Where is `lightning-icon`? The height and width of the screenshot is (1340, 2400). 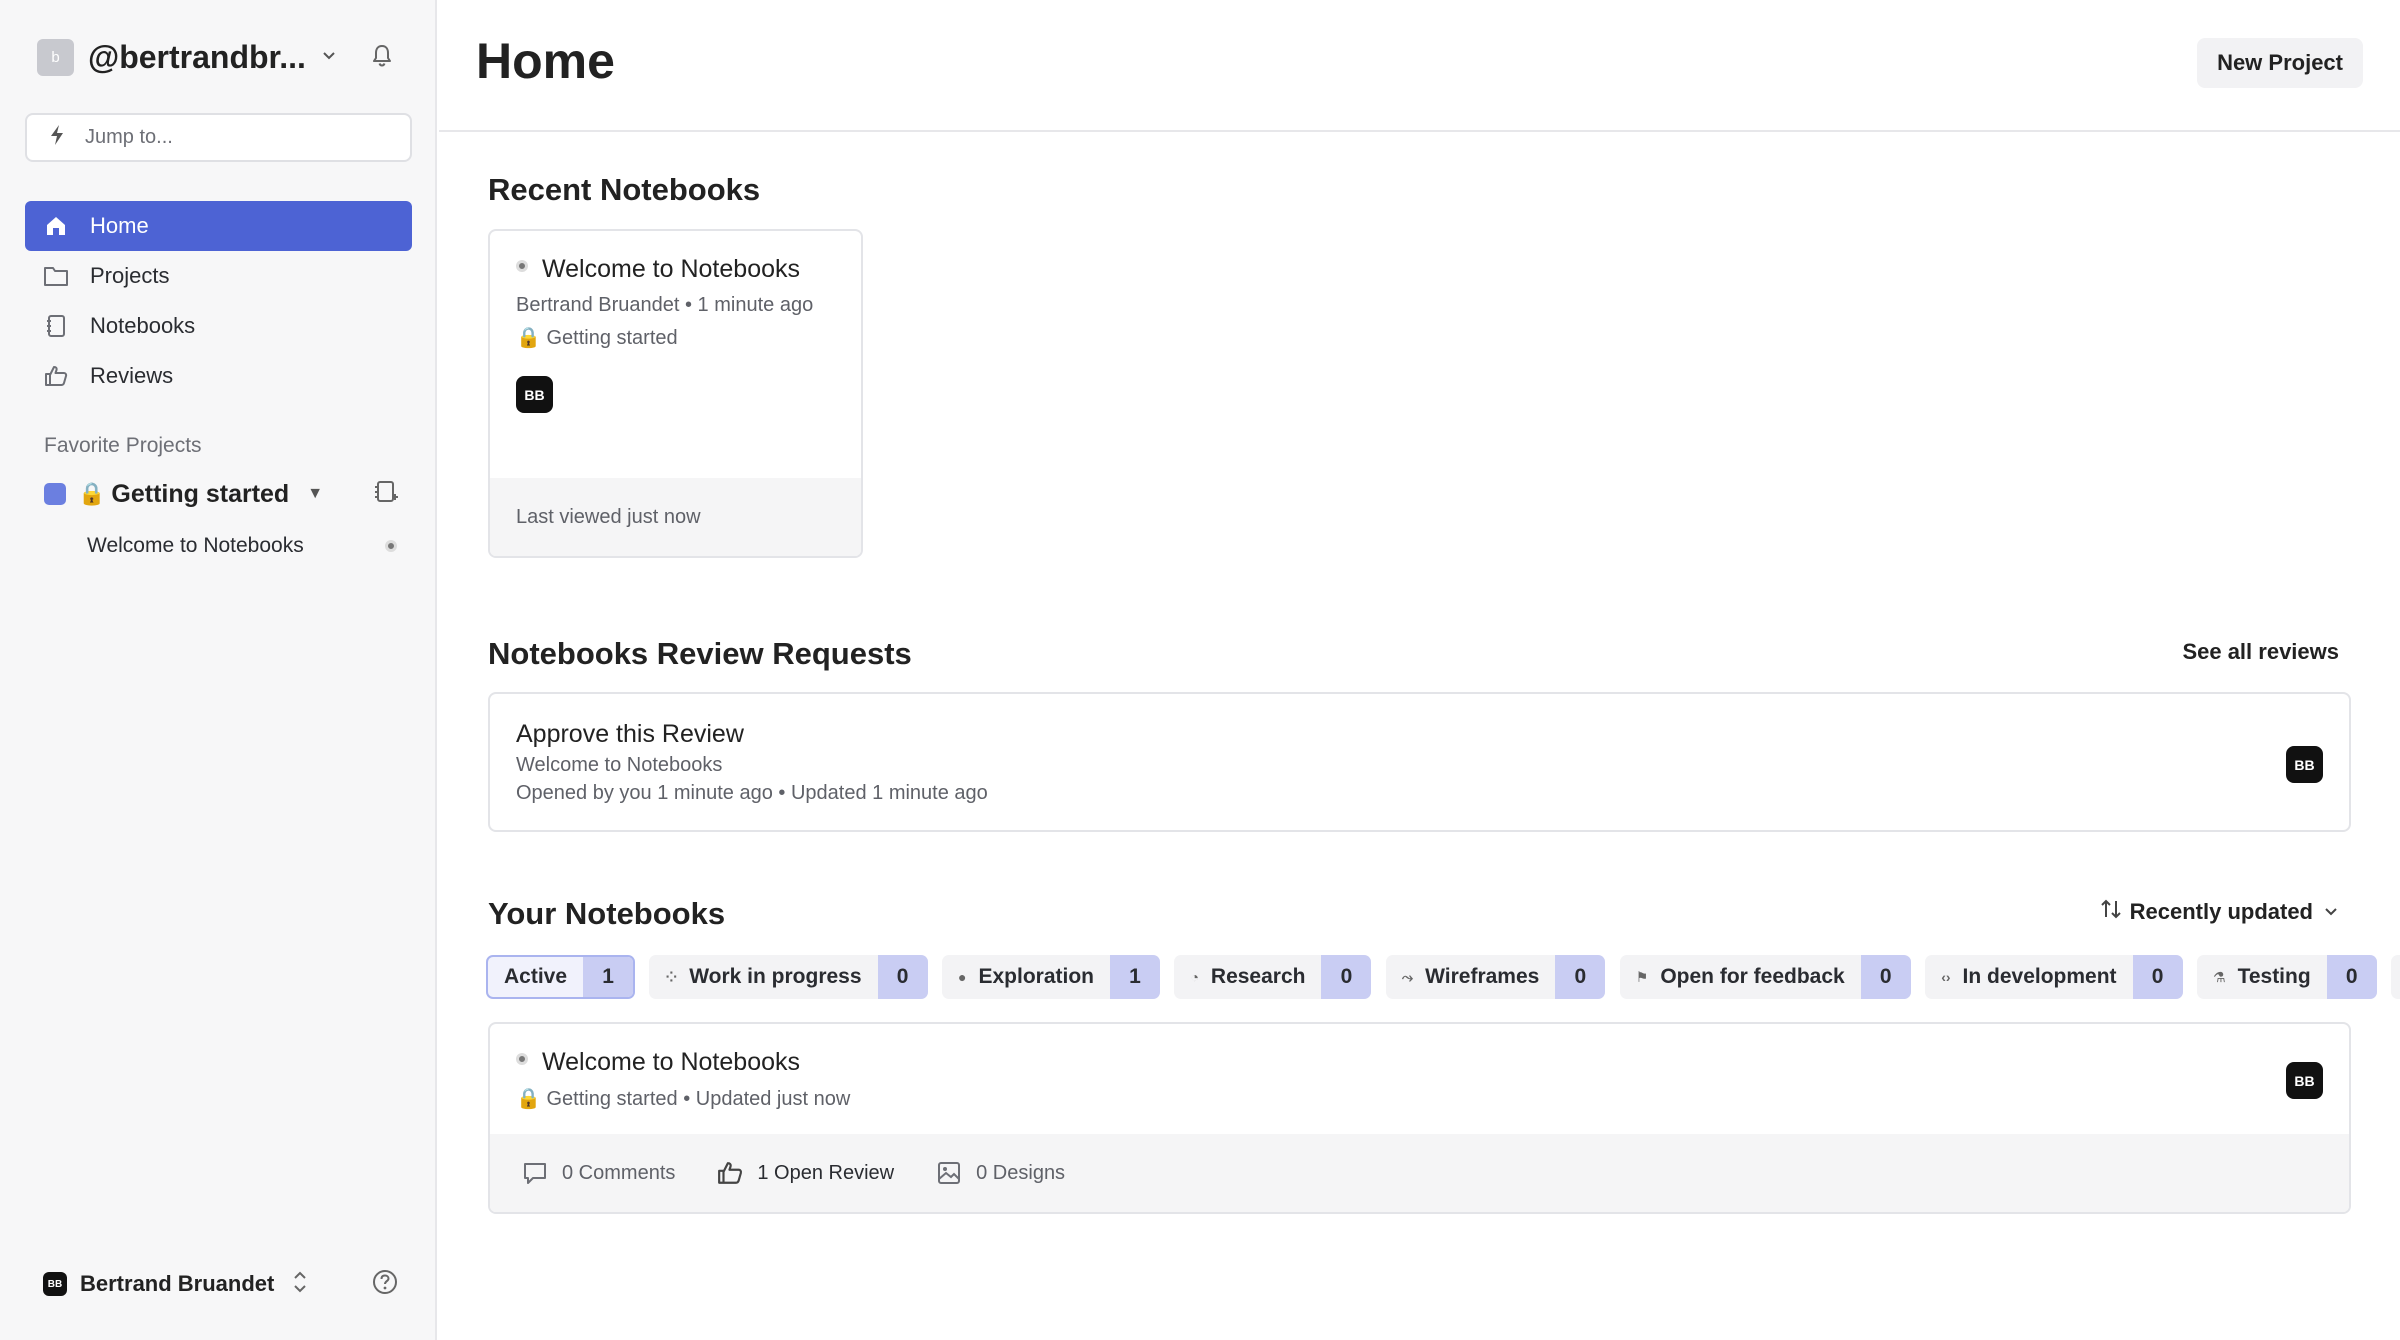
lightning-icon is located at coordinates (57, 138).